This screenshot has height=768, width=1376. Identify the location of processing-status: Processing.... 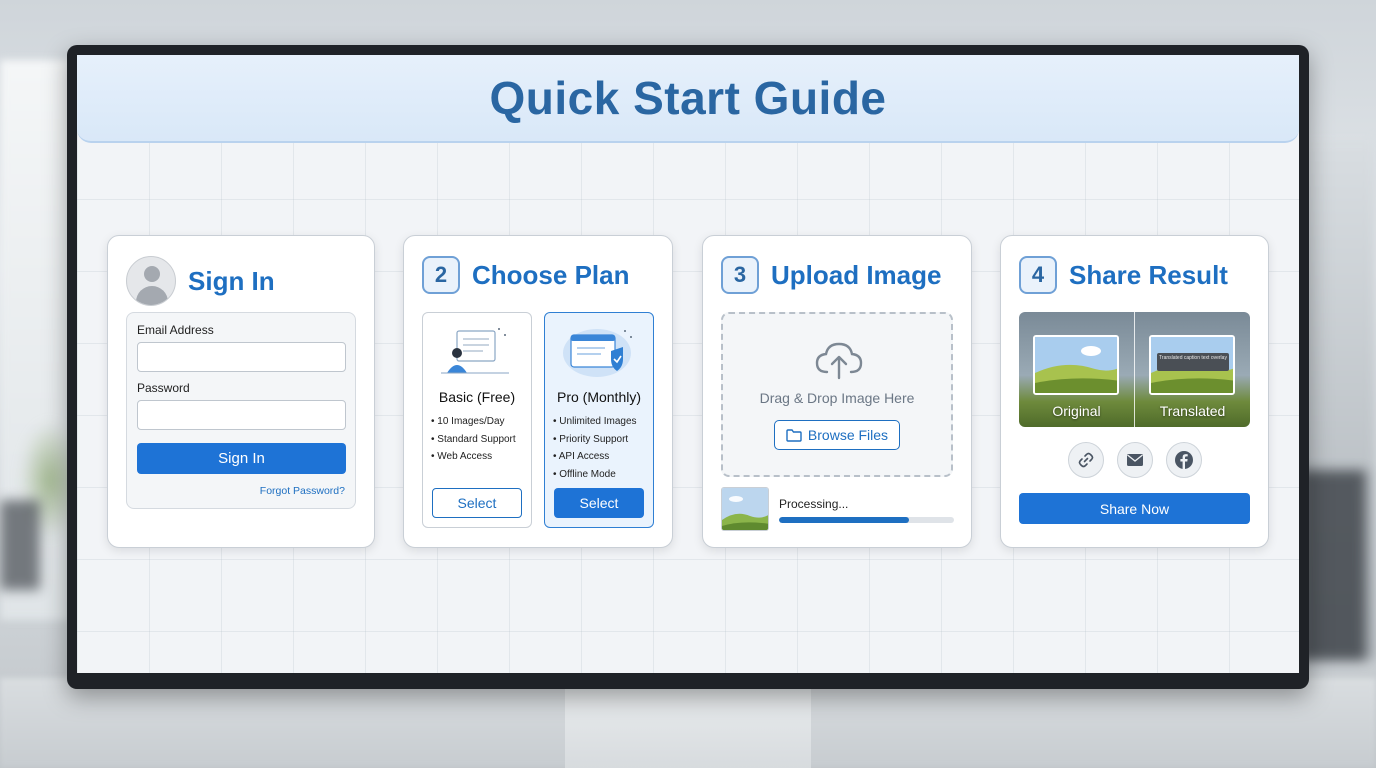
(814, 504).